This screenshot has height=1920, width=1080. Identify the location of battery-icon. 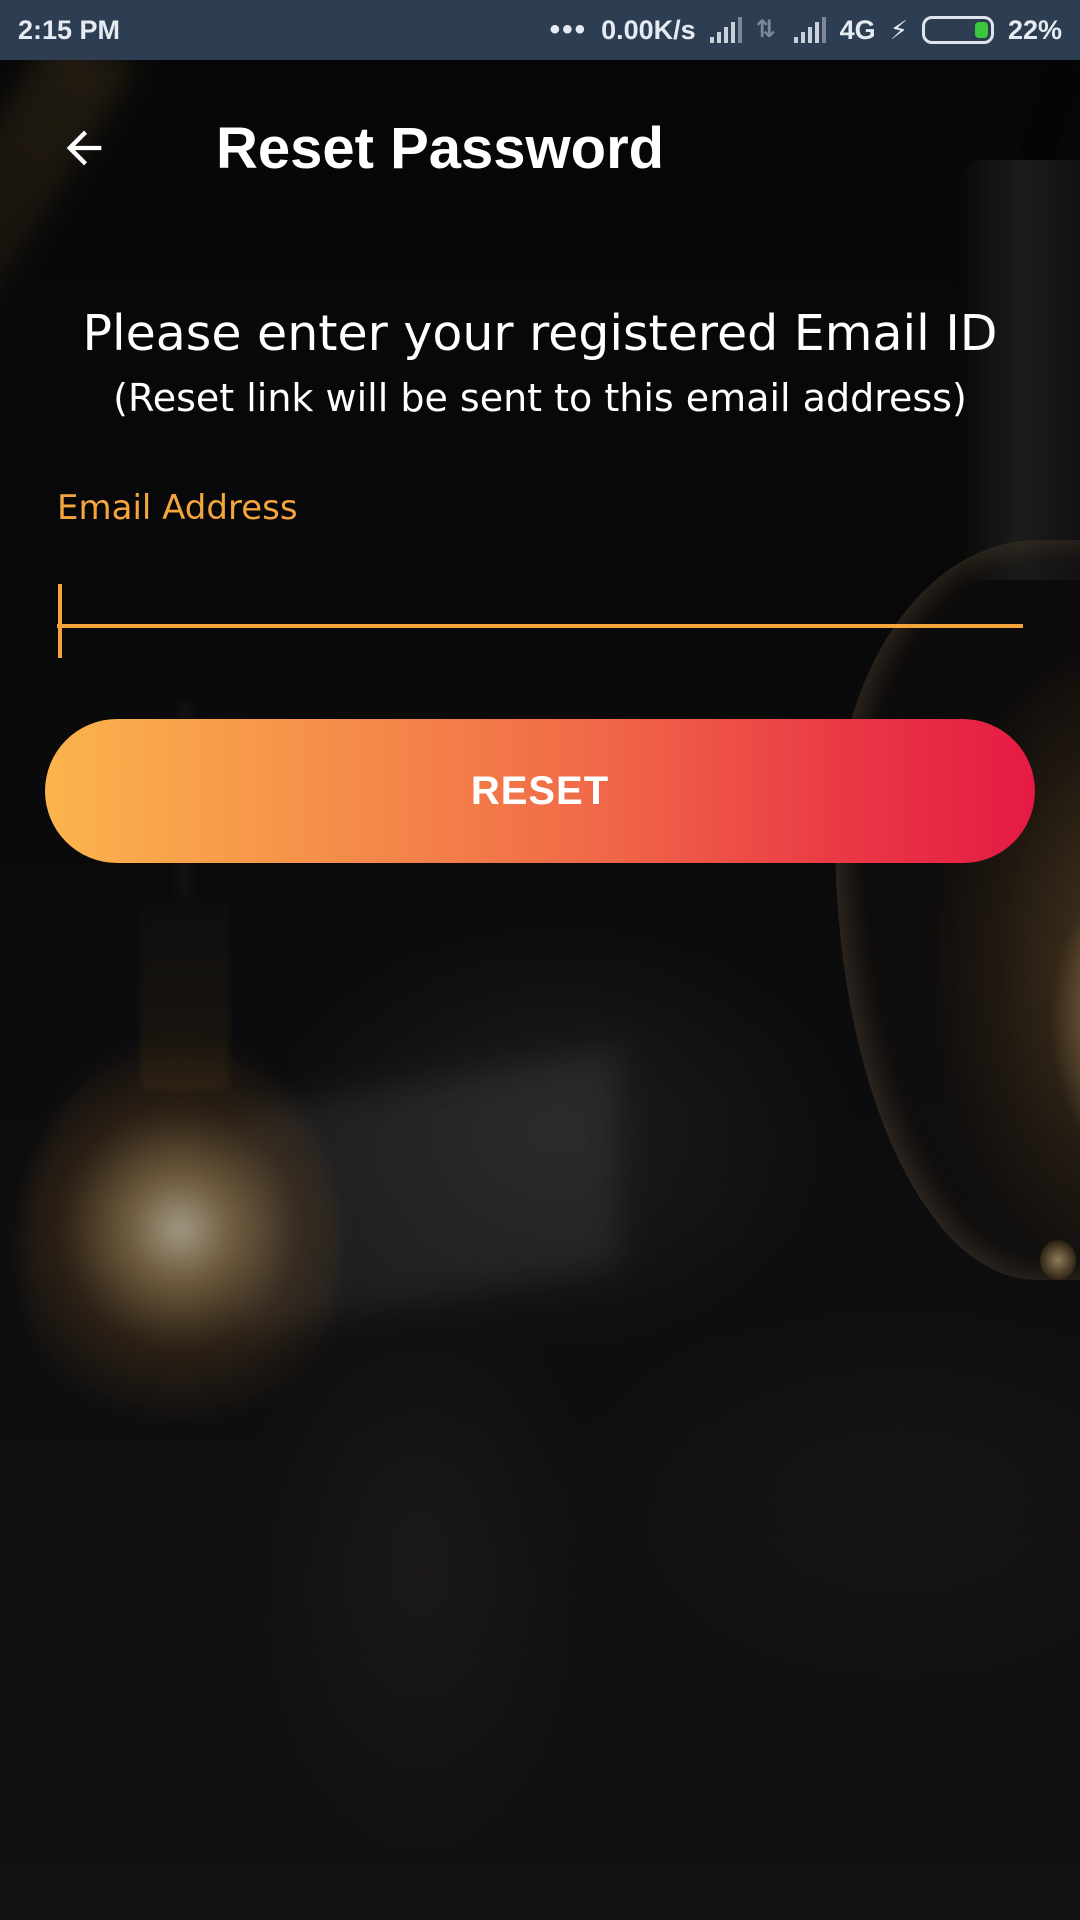
(957, 30).